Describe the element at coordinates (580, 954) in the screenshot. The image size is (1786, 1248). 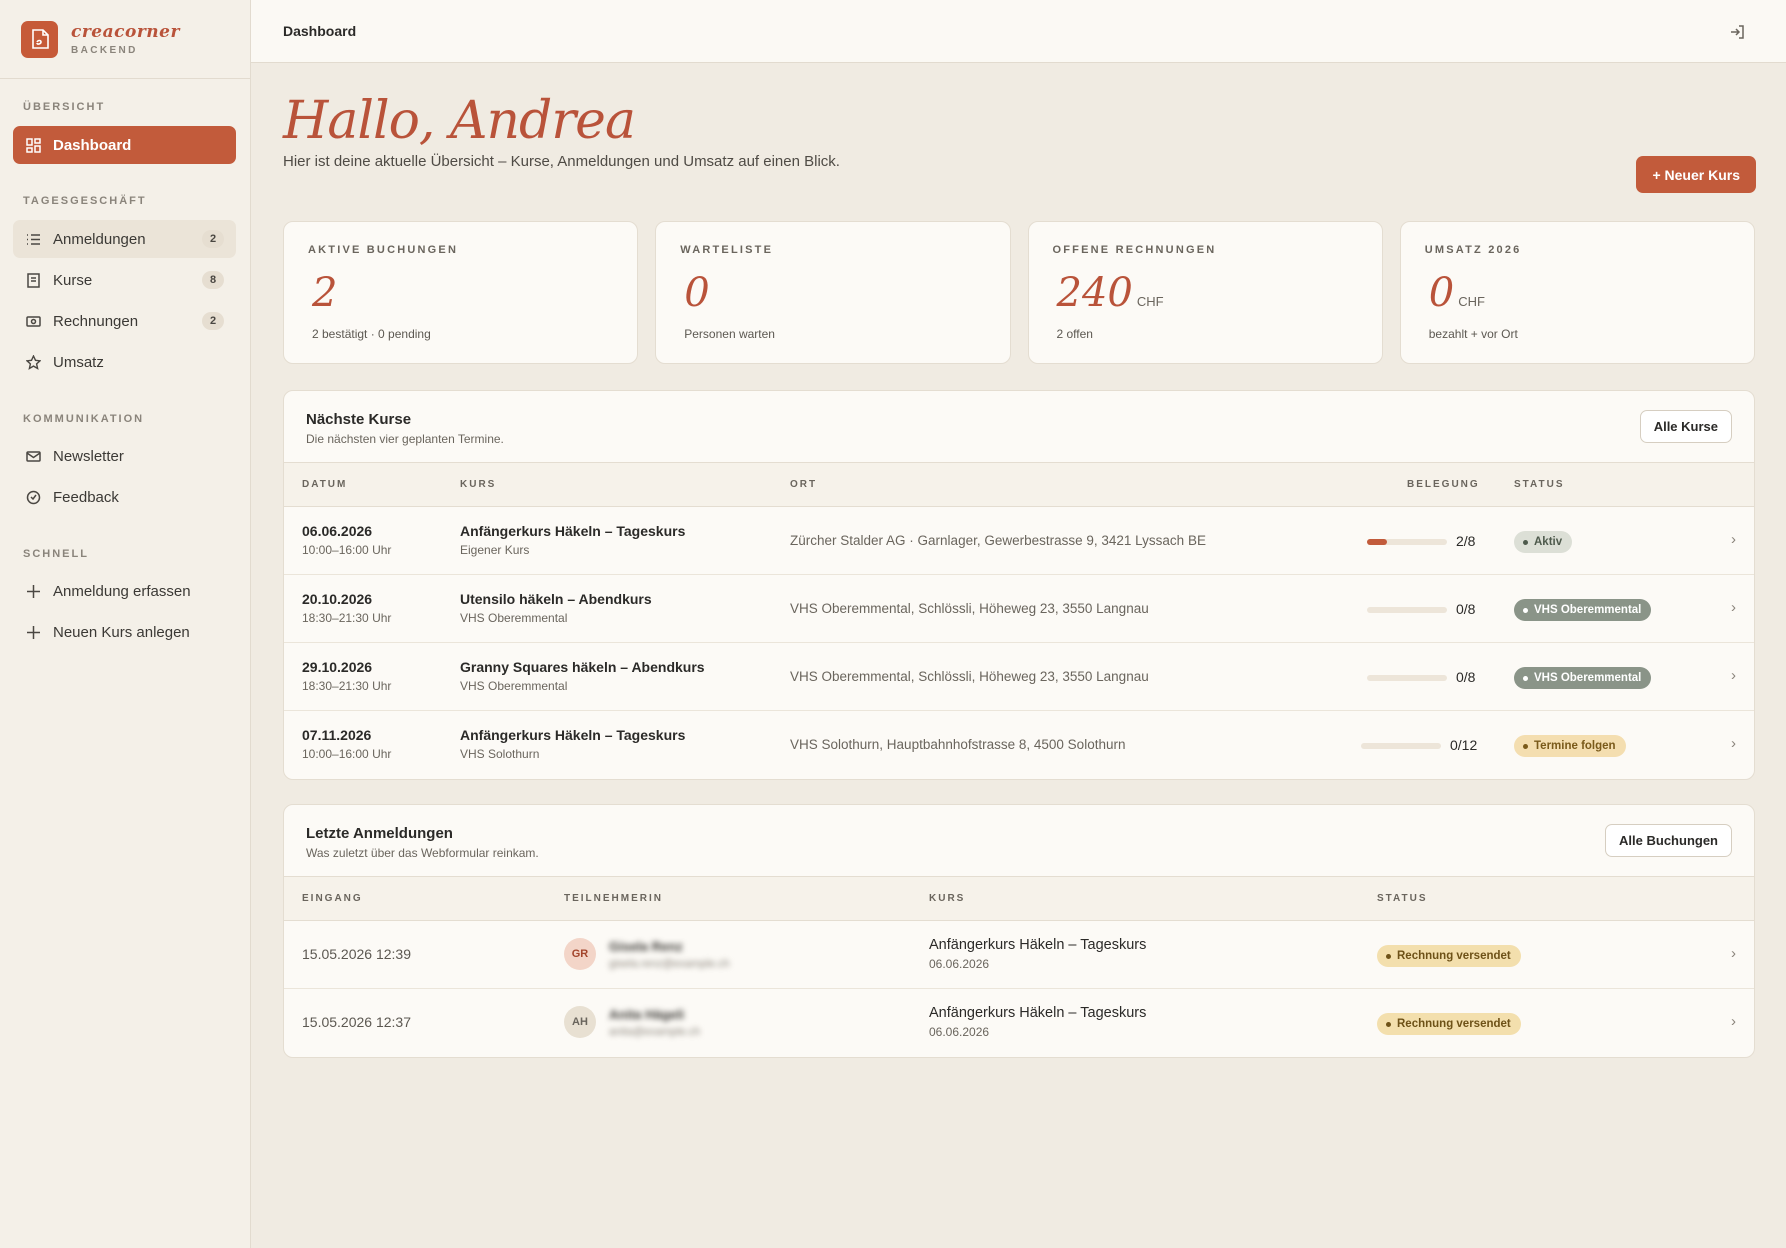
I see `avatar: GR` at that location.